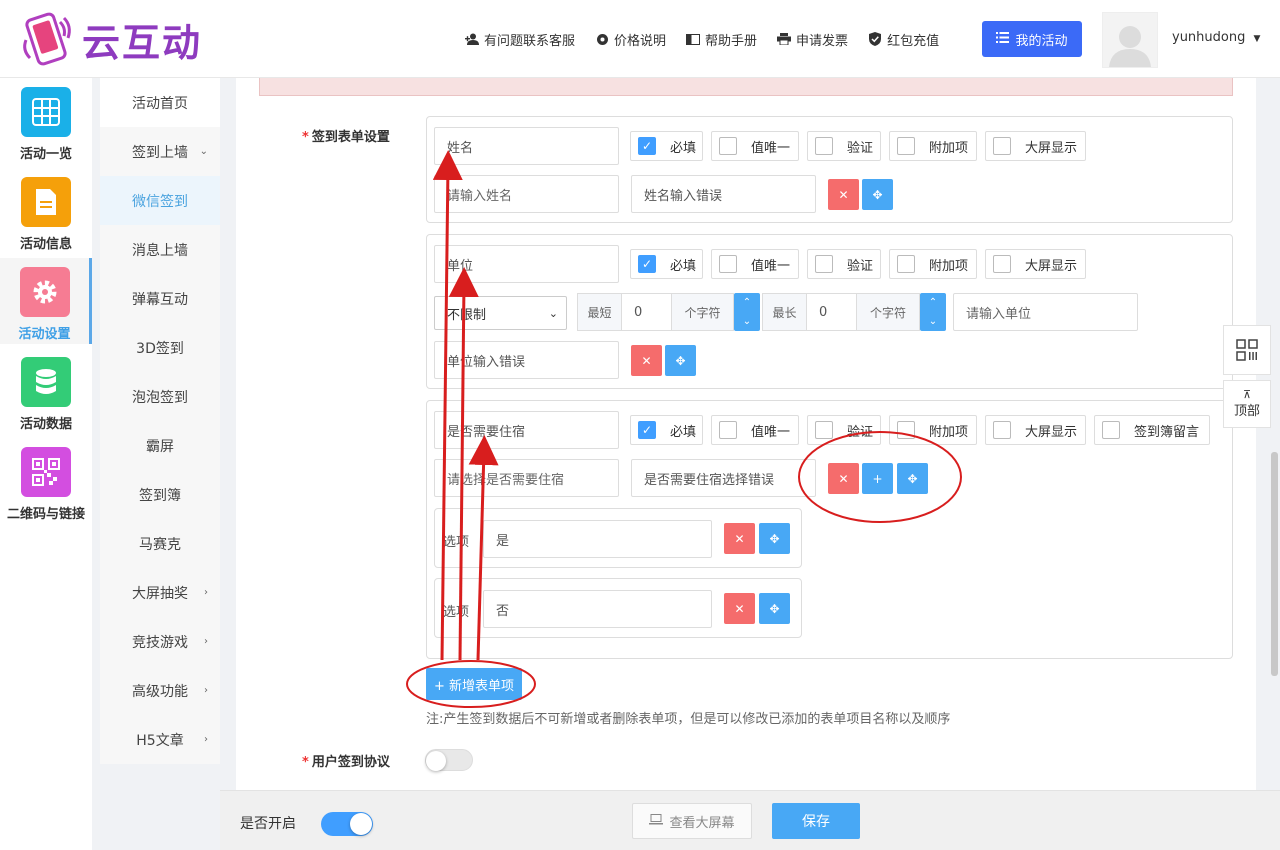  Describe the element at coordinates (1130, 40) in the screenshot. I see `avatar` at that location.